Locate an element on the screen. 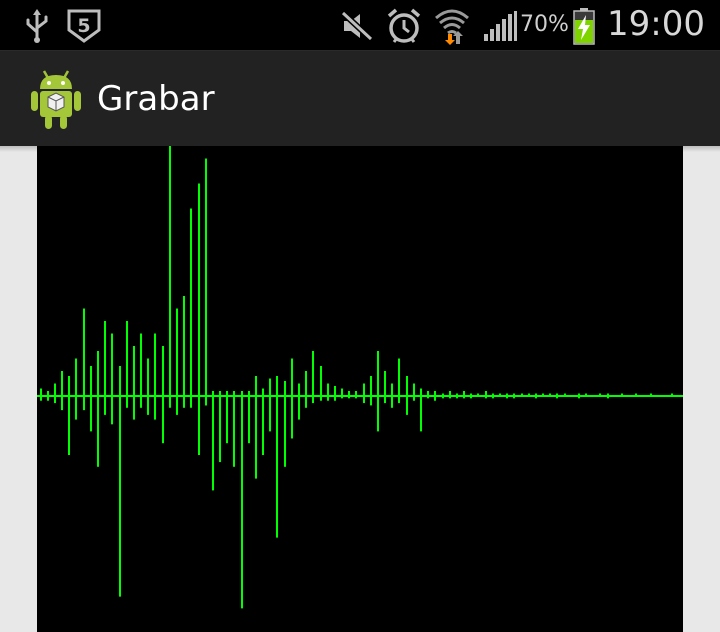 The image size is (720, 632). wifi-icon is located at coordinates (452, 27).